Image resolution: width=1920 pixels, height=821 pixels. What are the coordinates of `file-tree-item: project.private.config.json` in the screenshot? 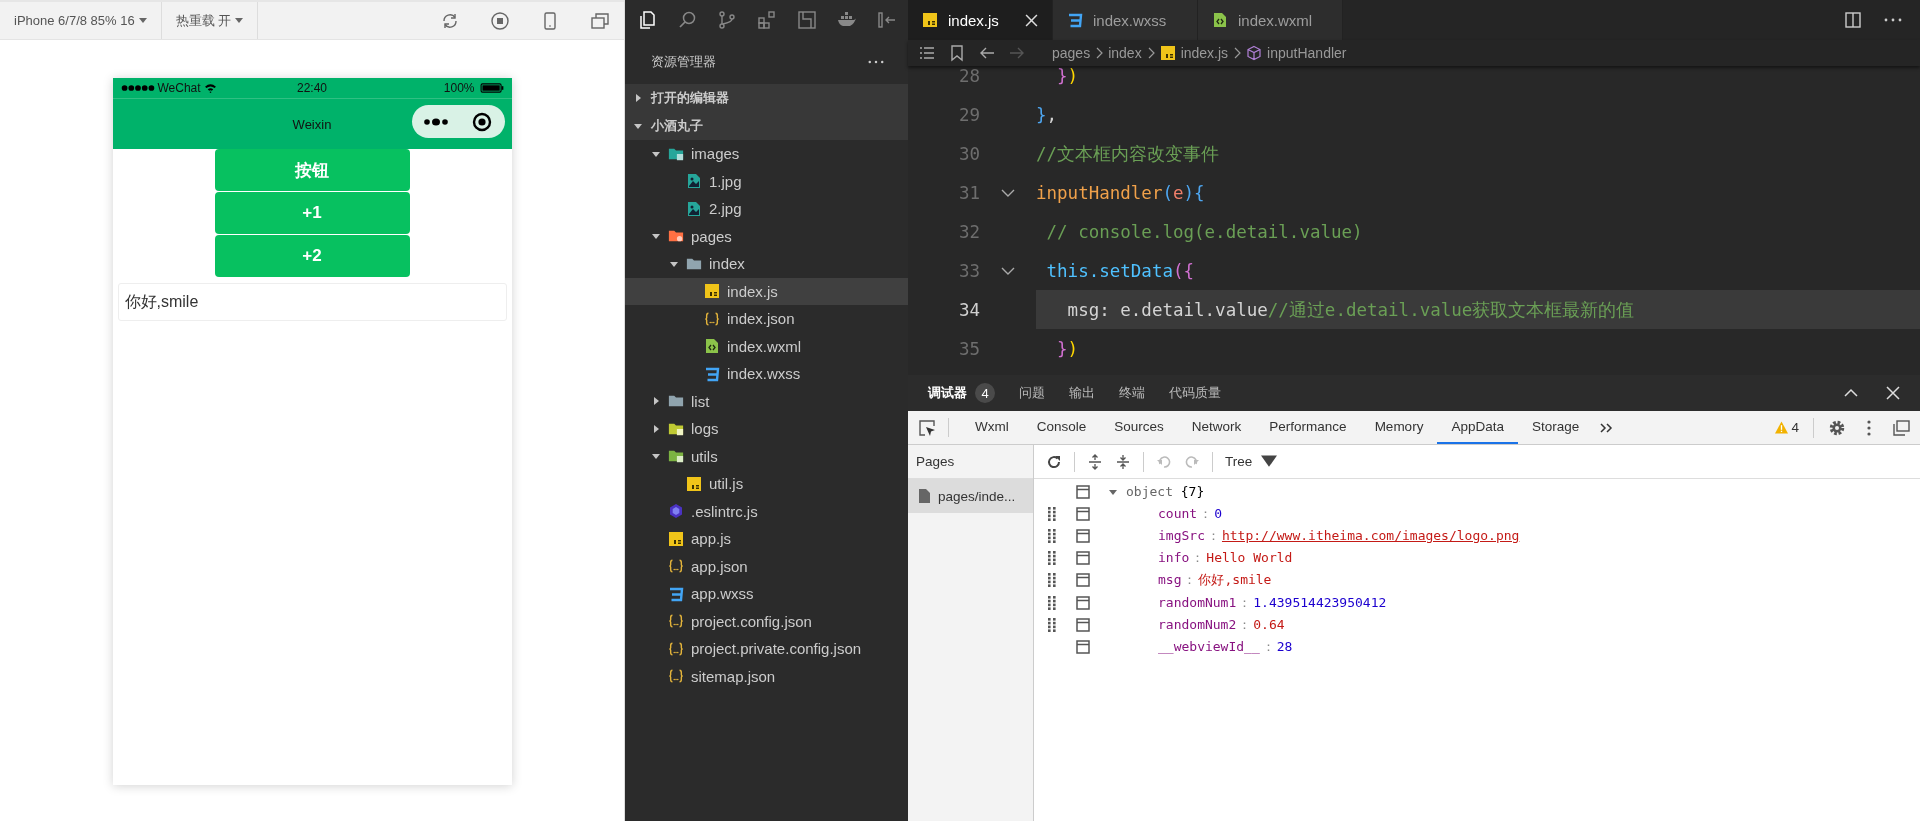 It's located at (766, 649).